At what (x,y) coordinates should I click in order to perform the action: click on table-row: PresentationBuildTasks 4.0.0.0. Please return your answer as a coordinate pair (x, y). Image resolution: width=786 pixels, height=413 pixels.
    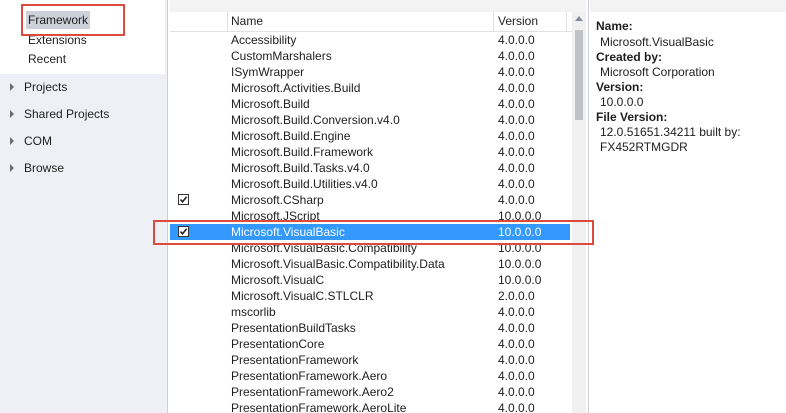
    Looking at the image, I should click on (370, 328).